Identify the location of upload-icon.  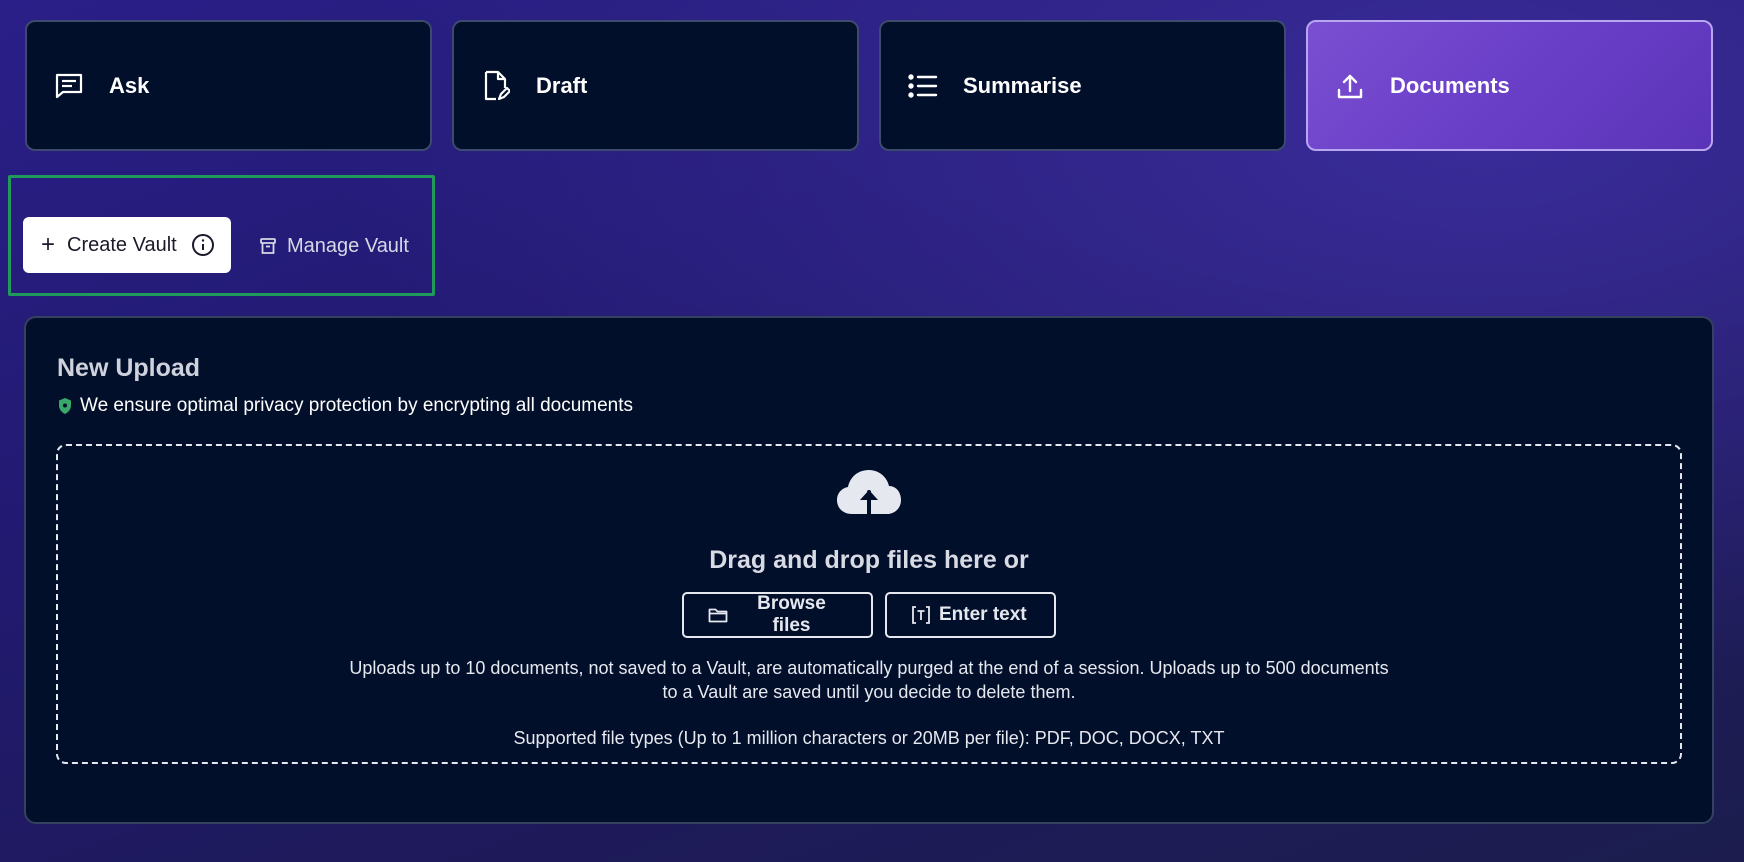
(1350, 86).